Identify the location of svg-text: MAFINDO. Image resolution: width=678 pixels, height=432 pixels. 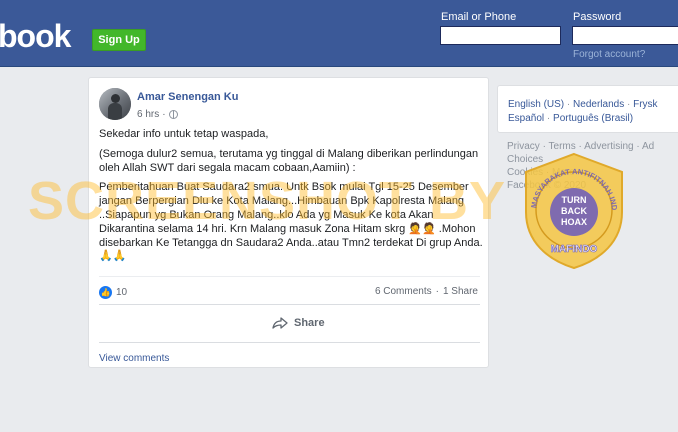
(574, 249).